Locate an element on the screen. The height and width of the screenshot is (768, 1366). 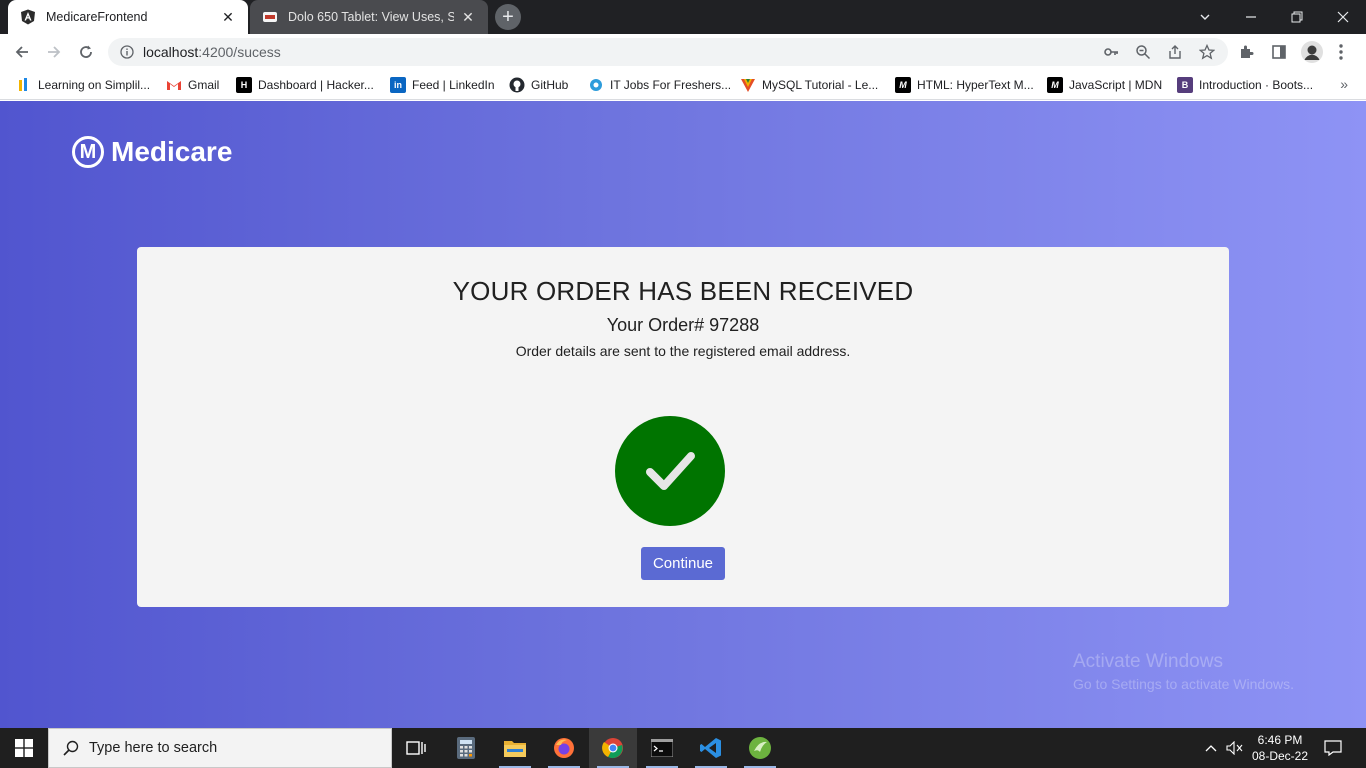
order-number: Your Order# 97288 is located at coordinates (683, 325).